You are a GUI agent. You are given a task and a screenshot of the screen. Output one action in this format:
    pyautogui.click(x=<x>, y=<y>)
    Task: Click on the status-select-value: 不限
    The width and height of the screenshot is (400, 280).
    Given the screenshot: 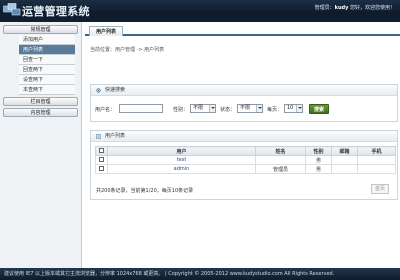 What is the action you would take?
    pyautogui.click(x=245, y=108)
    